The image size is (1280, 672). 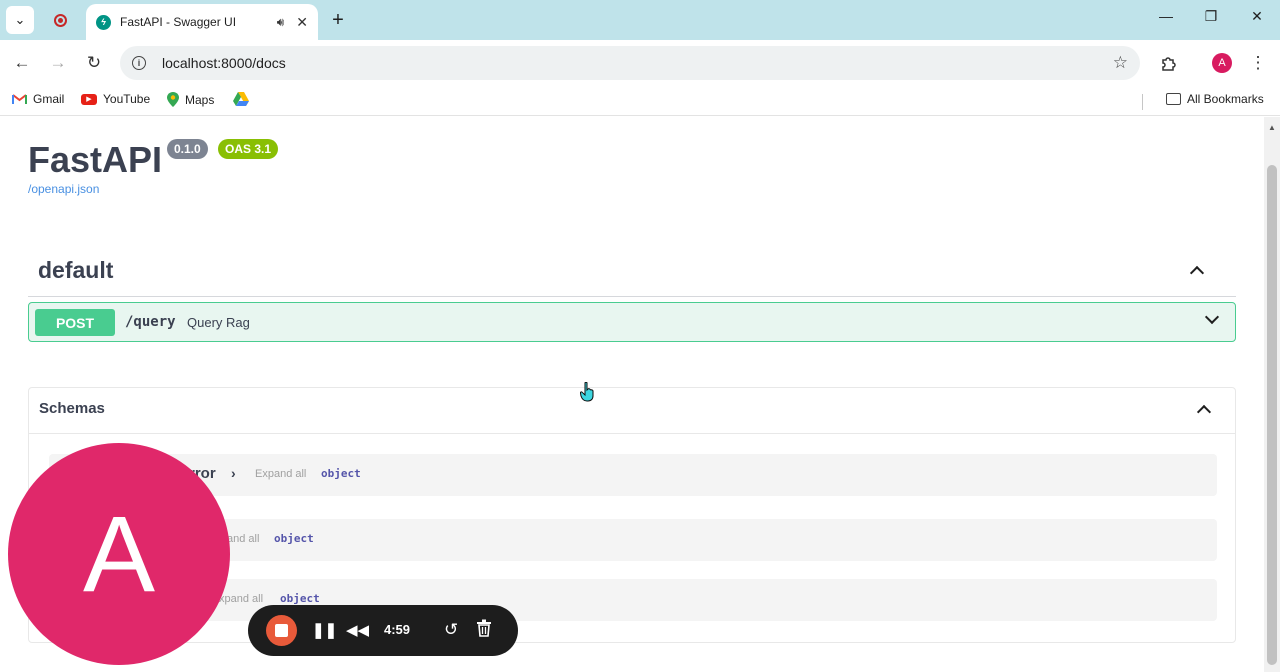 What do you see at coordinates (397, 629) in the screenshot?
I see `recording-timer: 4:59` at bounding box center [397, 629].